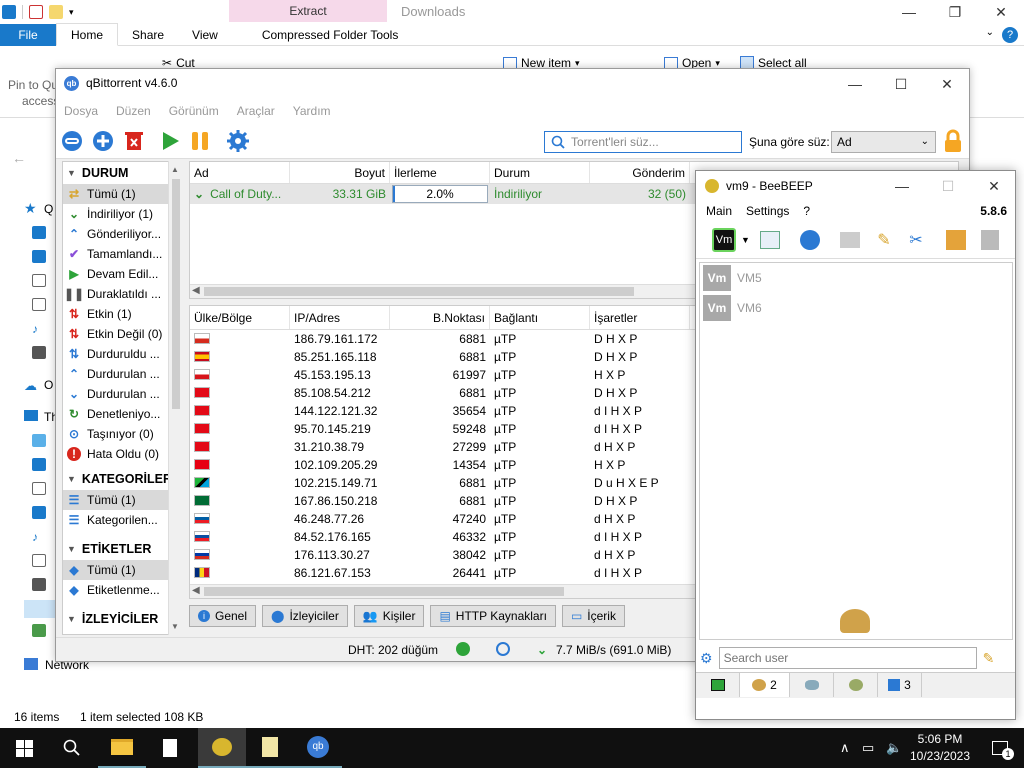 This screenshot has width=1024, height=768. Describe the element at coordinates (745, 240) in the screenshot. I see `status-dropdown-icon: ▼` at that location.